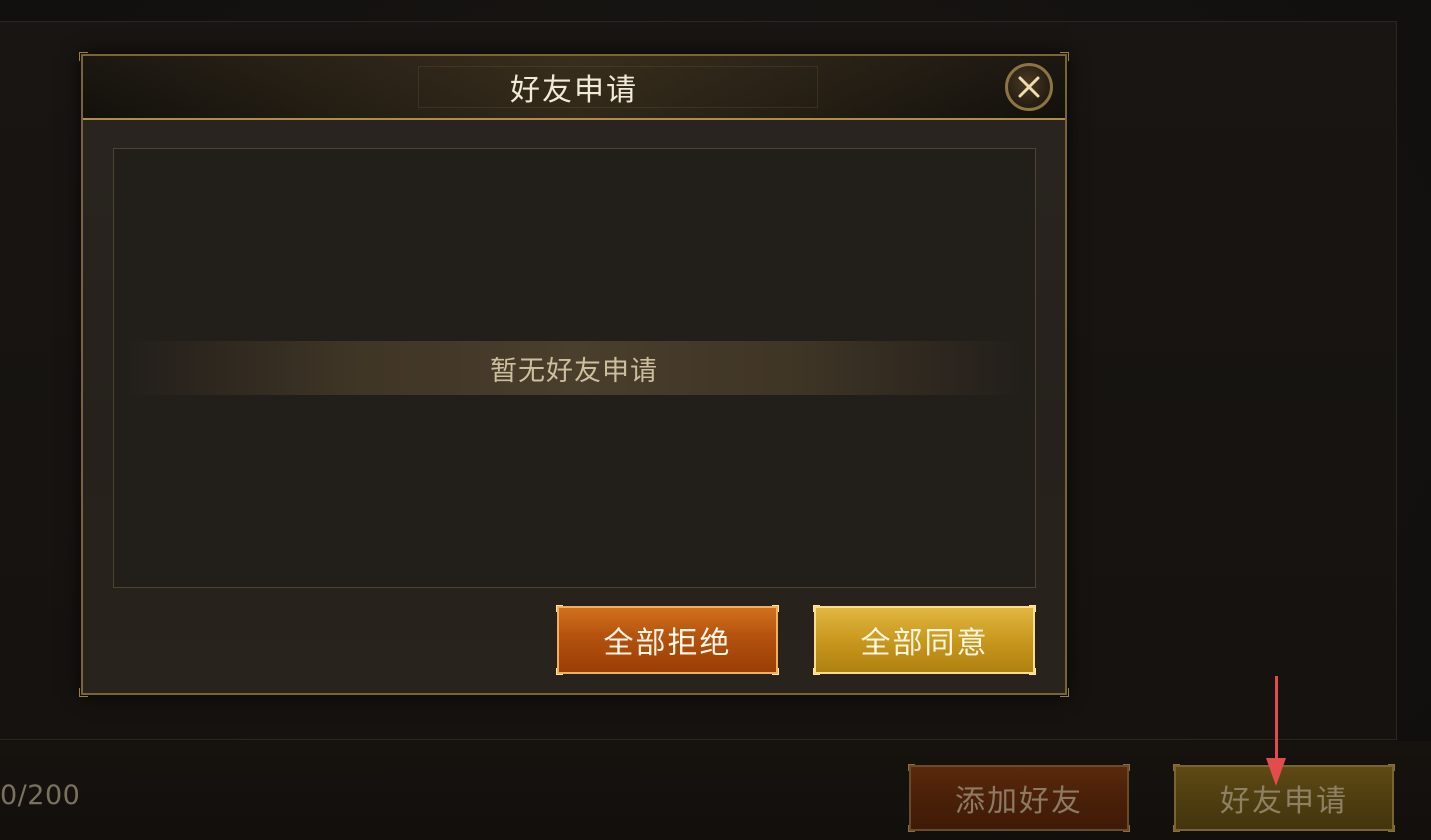 The image size is (1431, 840). I want to click on close-button, so click(1029, 87).